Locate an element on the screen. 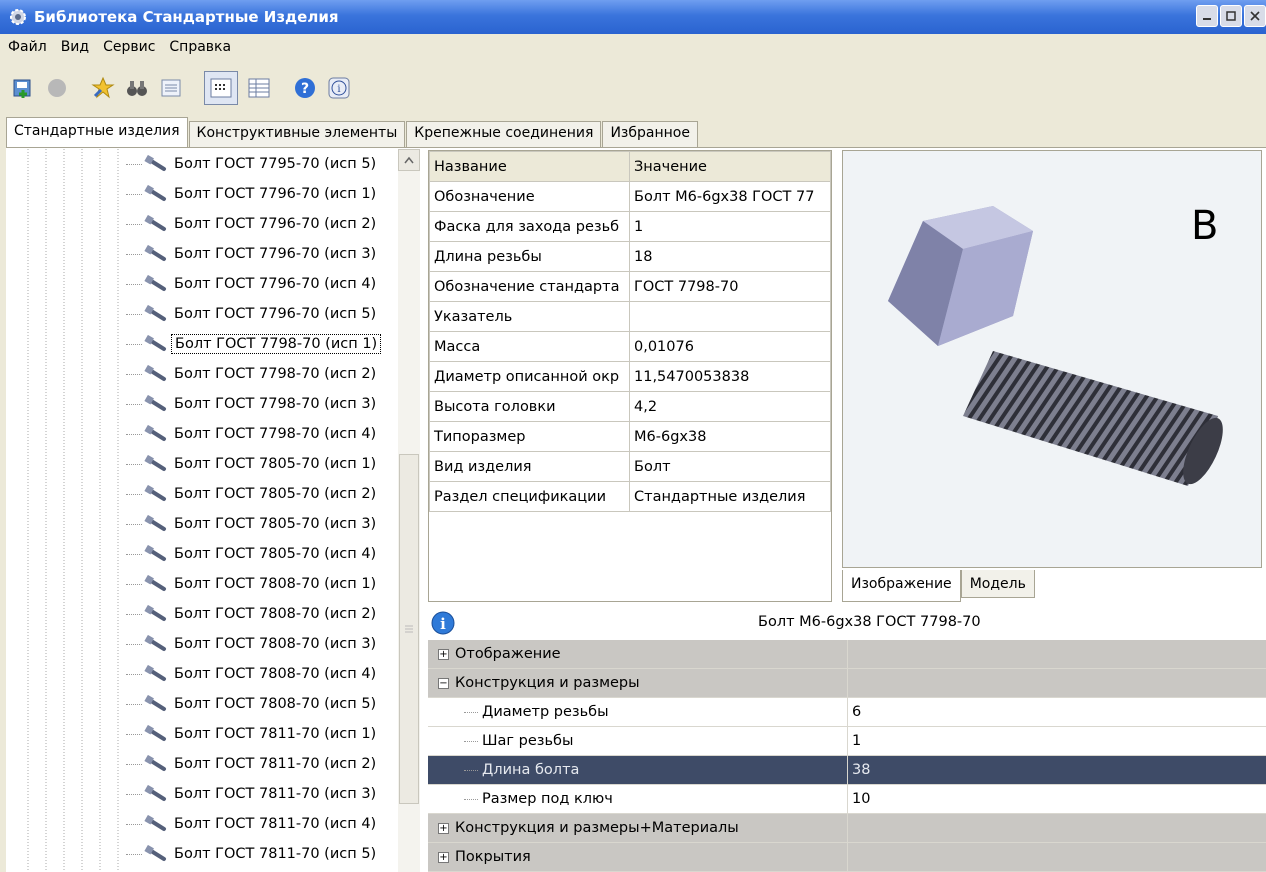  column-header-name: Название is located at coordinates (529, 166).